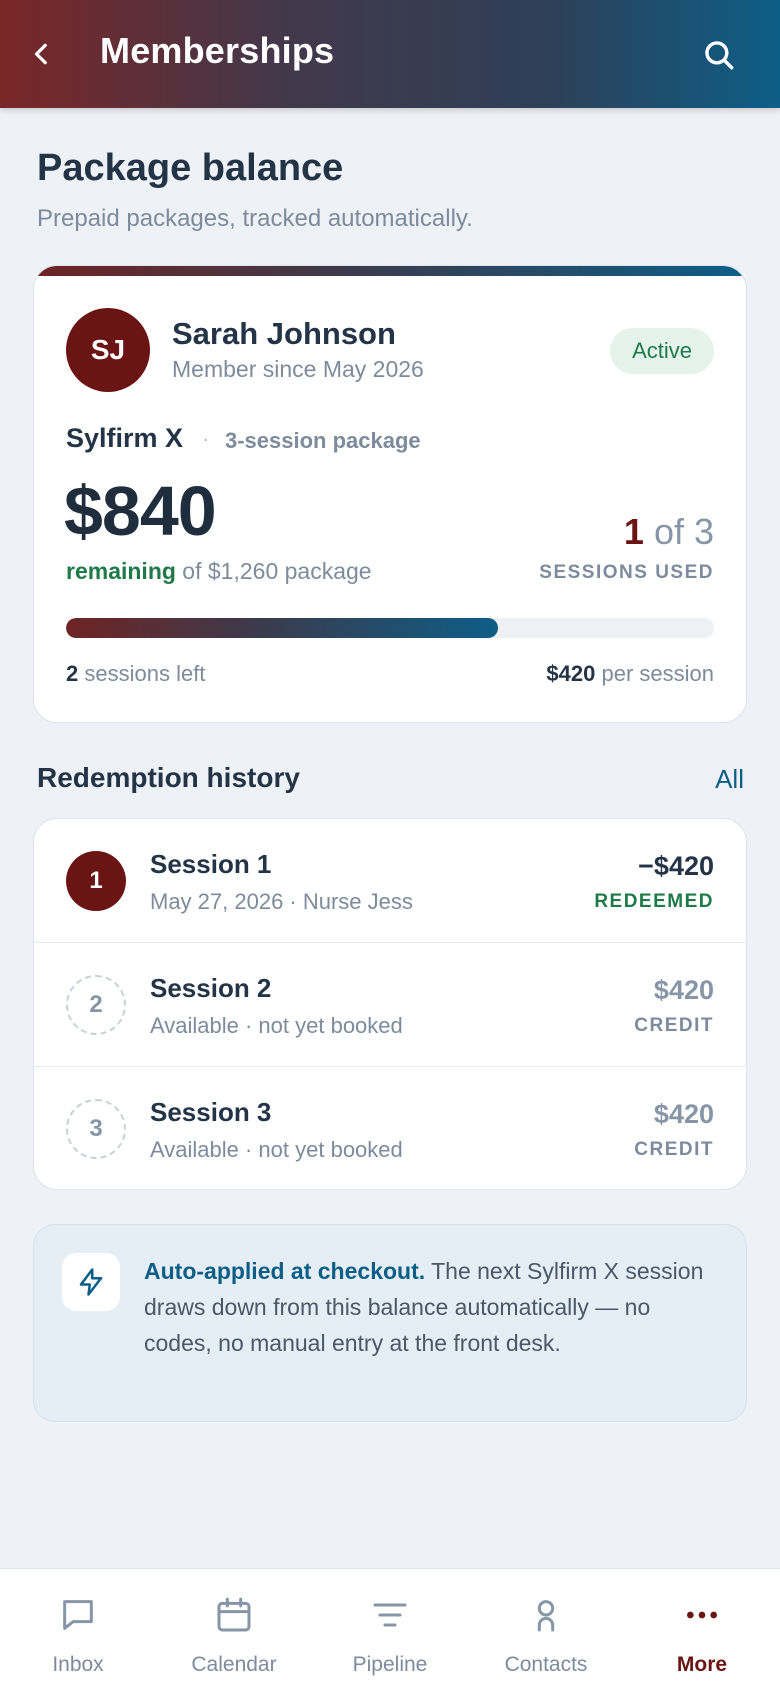  I want to click on product-name: Sylfirm X, so click(125, 438).